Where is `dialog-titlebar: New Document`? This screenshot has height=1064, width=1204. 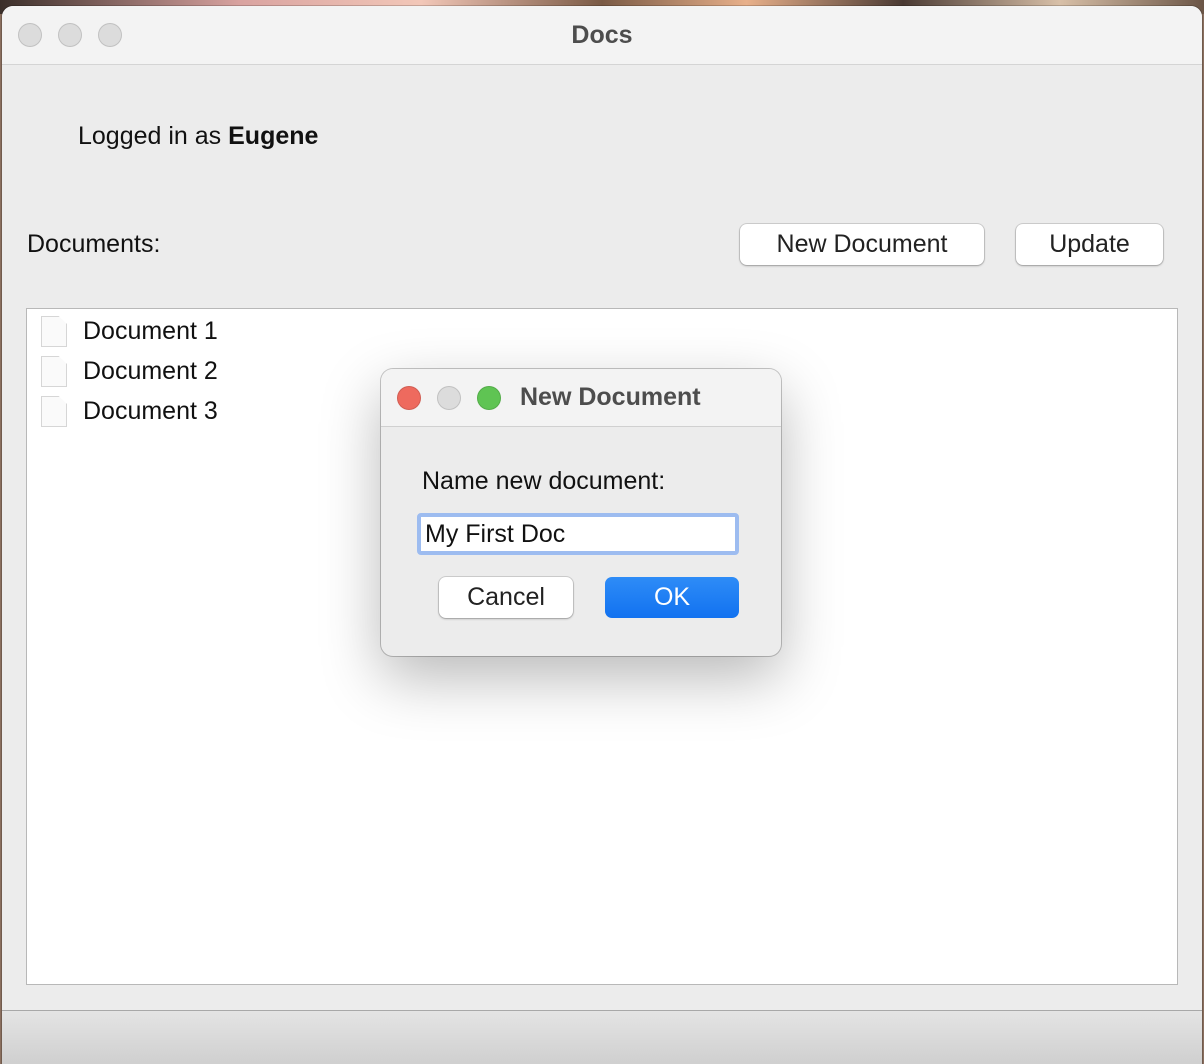 dialog-titlebar: New Document is located at coordinates (581, 398).